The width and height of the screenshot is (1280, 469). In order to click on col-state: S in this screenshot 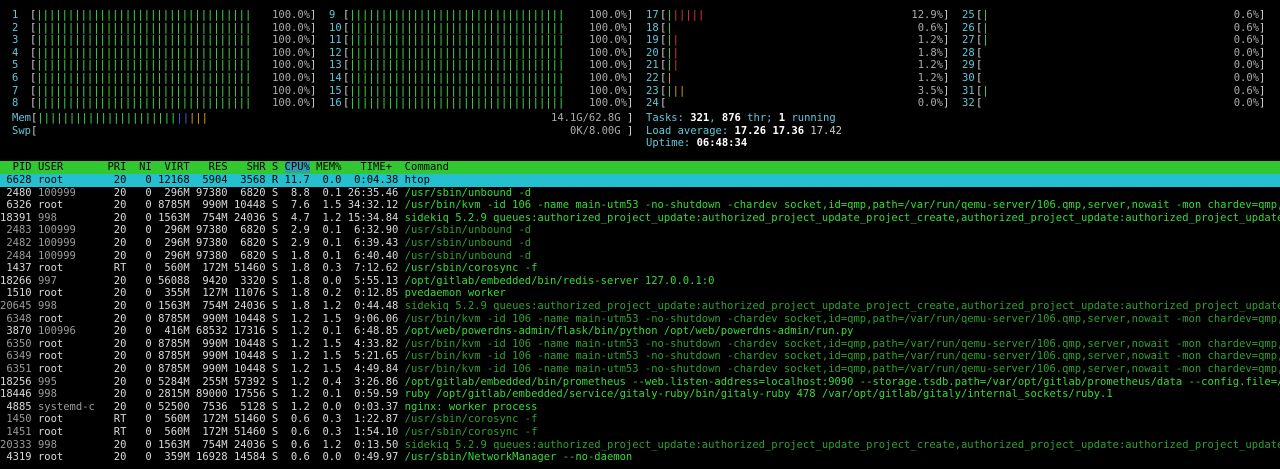, I will do `click(272, 167)`.